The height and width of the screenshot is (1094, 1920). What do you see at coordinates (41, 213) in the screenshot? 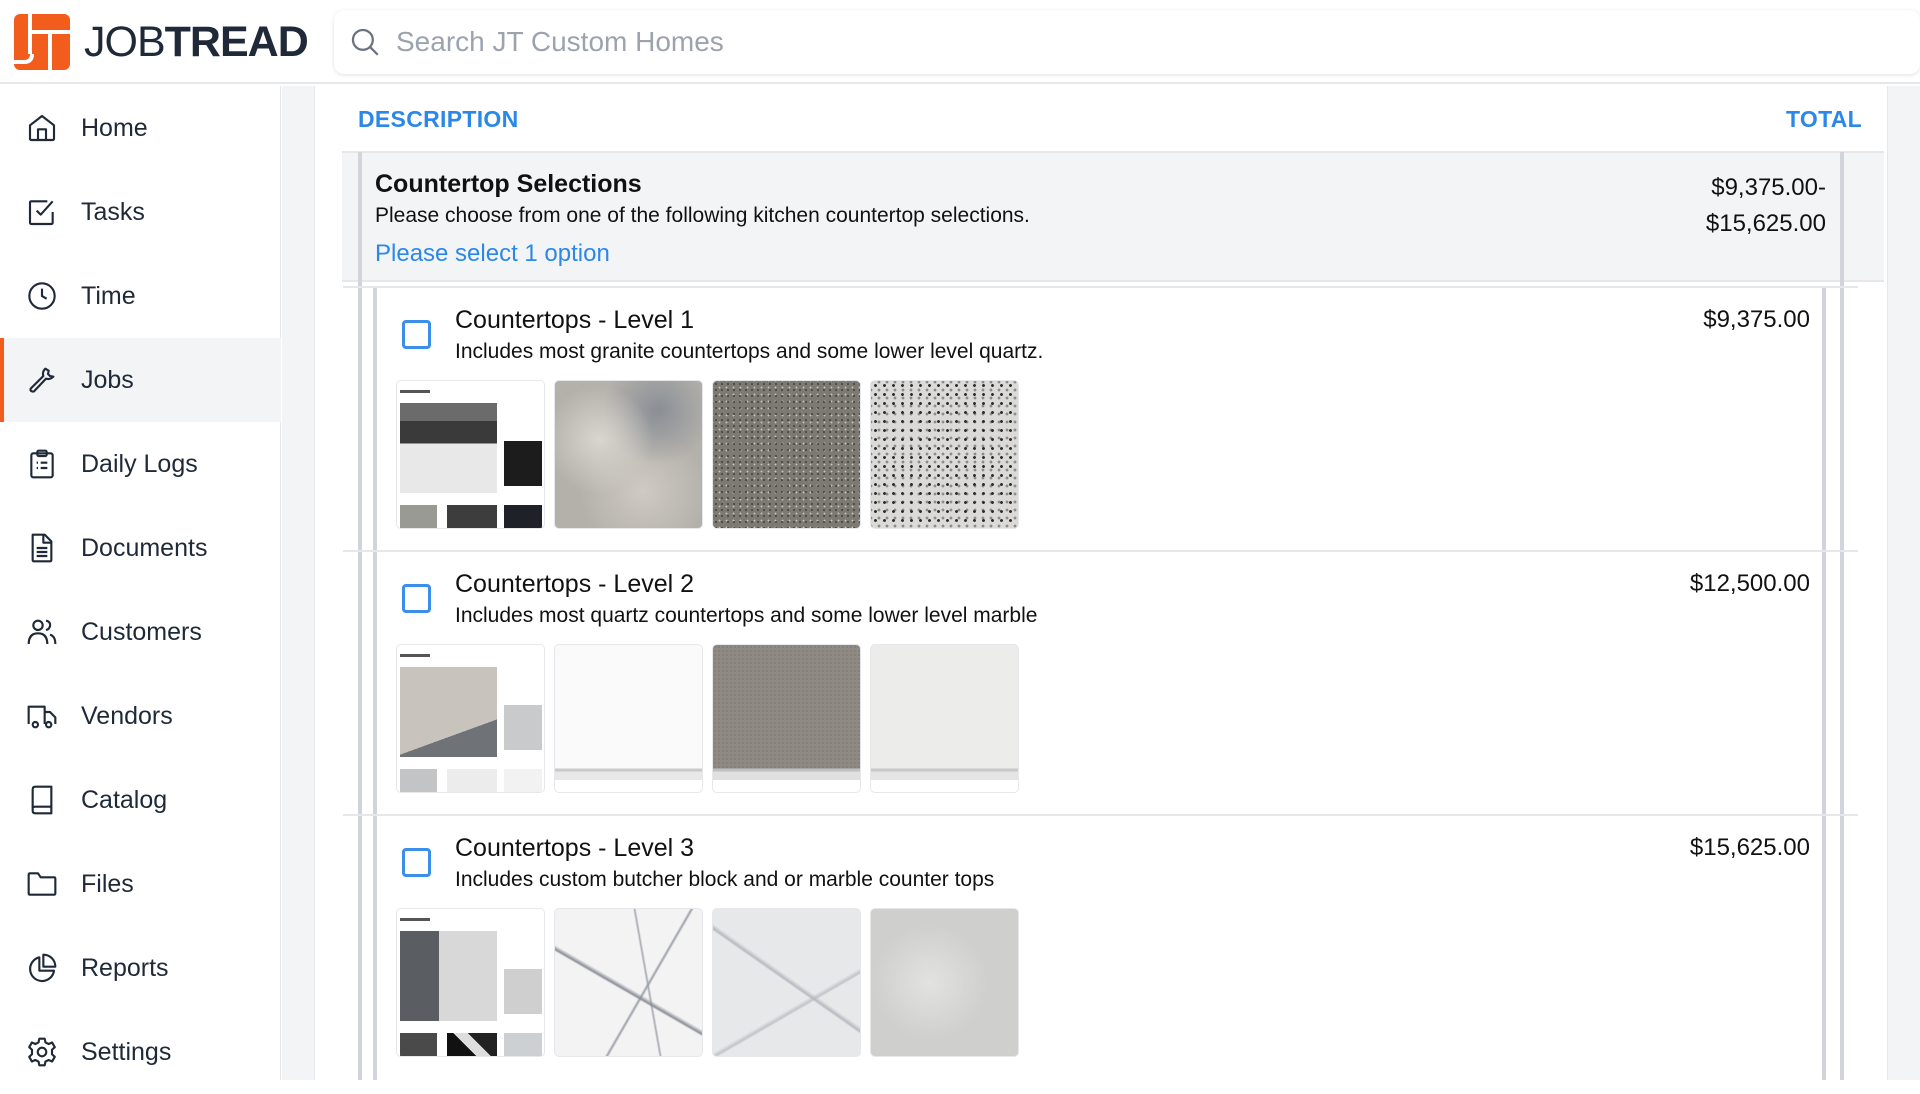
I see `checkbox-icon` at bounding box center [41, 213].